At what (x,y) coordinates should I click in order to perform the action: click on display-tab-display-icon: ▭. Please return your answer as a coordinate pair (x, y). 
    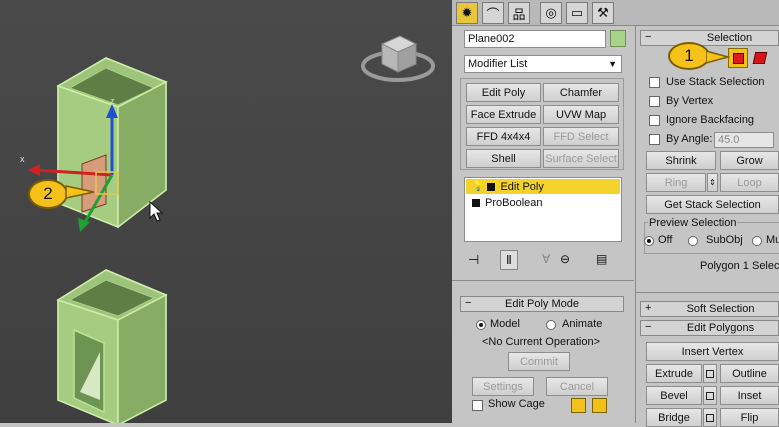
    Looking at the image, I should click on (577, 13).